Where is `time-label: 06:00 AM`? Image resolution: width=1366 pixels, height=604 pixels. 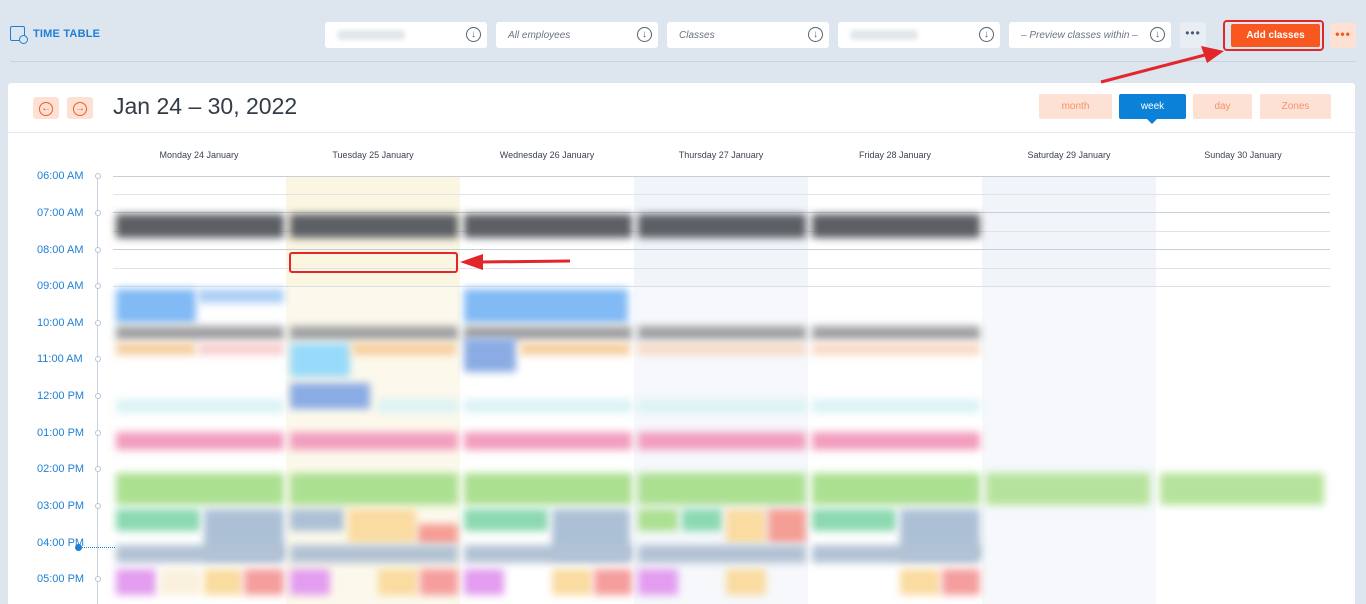
time-label: 06:00 AM is located at coordinates (60, 176).